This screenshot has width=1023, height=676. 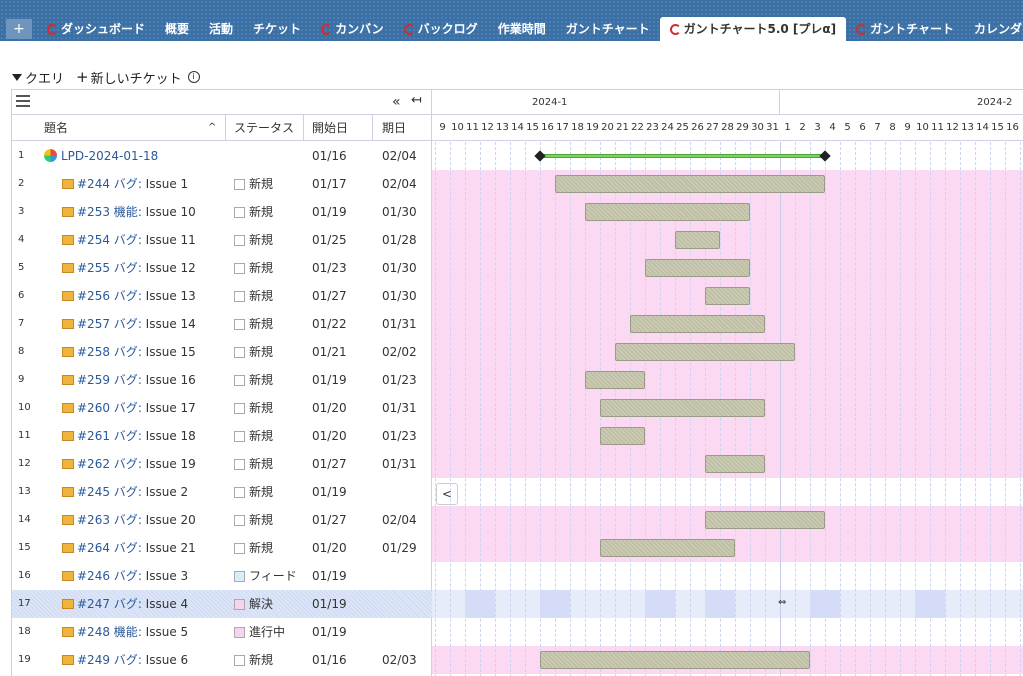 What do you see at coordinates (622, 127) in the screenshot?
I see `day-label: 21` at bounding box center [622, 127].